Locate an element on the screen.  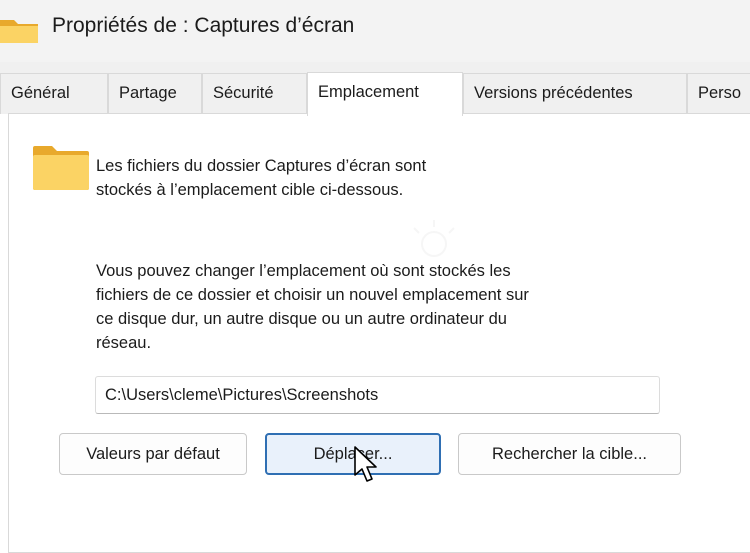
target-path-field is located at coordinates (377, 395).